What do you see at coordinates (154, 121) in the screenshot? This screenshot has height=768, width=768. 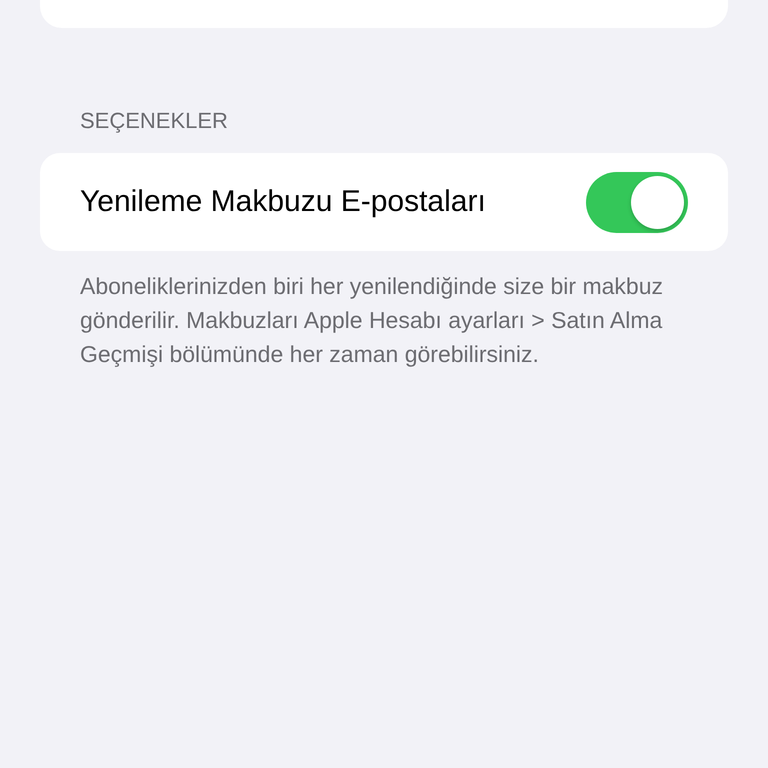 I see `section-header: SEÇENEKLER` at bounding box center [154, 121].